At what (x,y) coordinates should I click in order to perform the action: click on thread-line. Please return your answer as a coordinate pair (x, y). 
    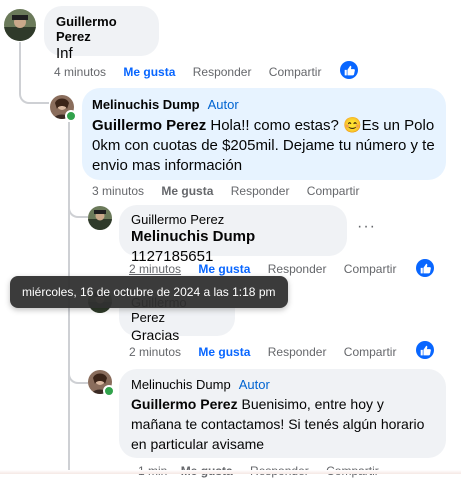
    Looking at the image, I should click on (20, 62).